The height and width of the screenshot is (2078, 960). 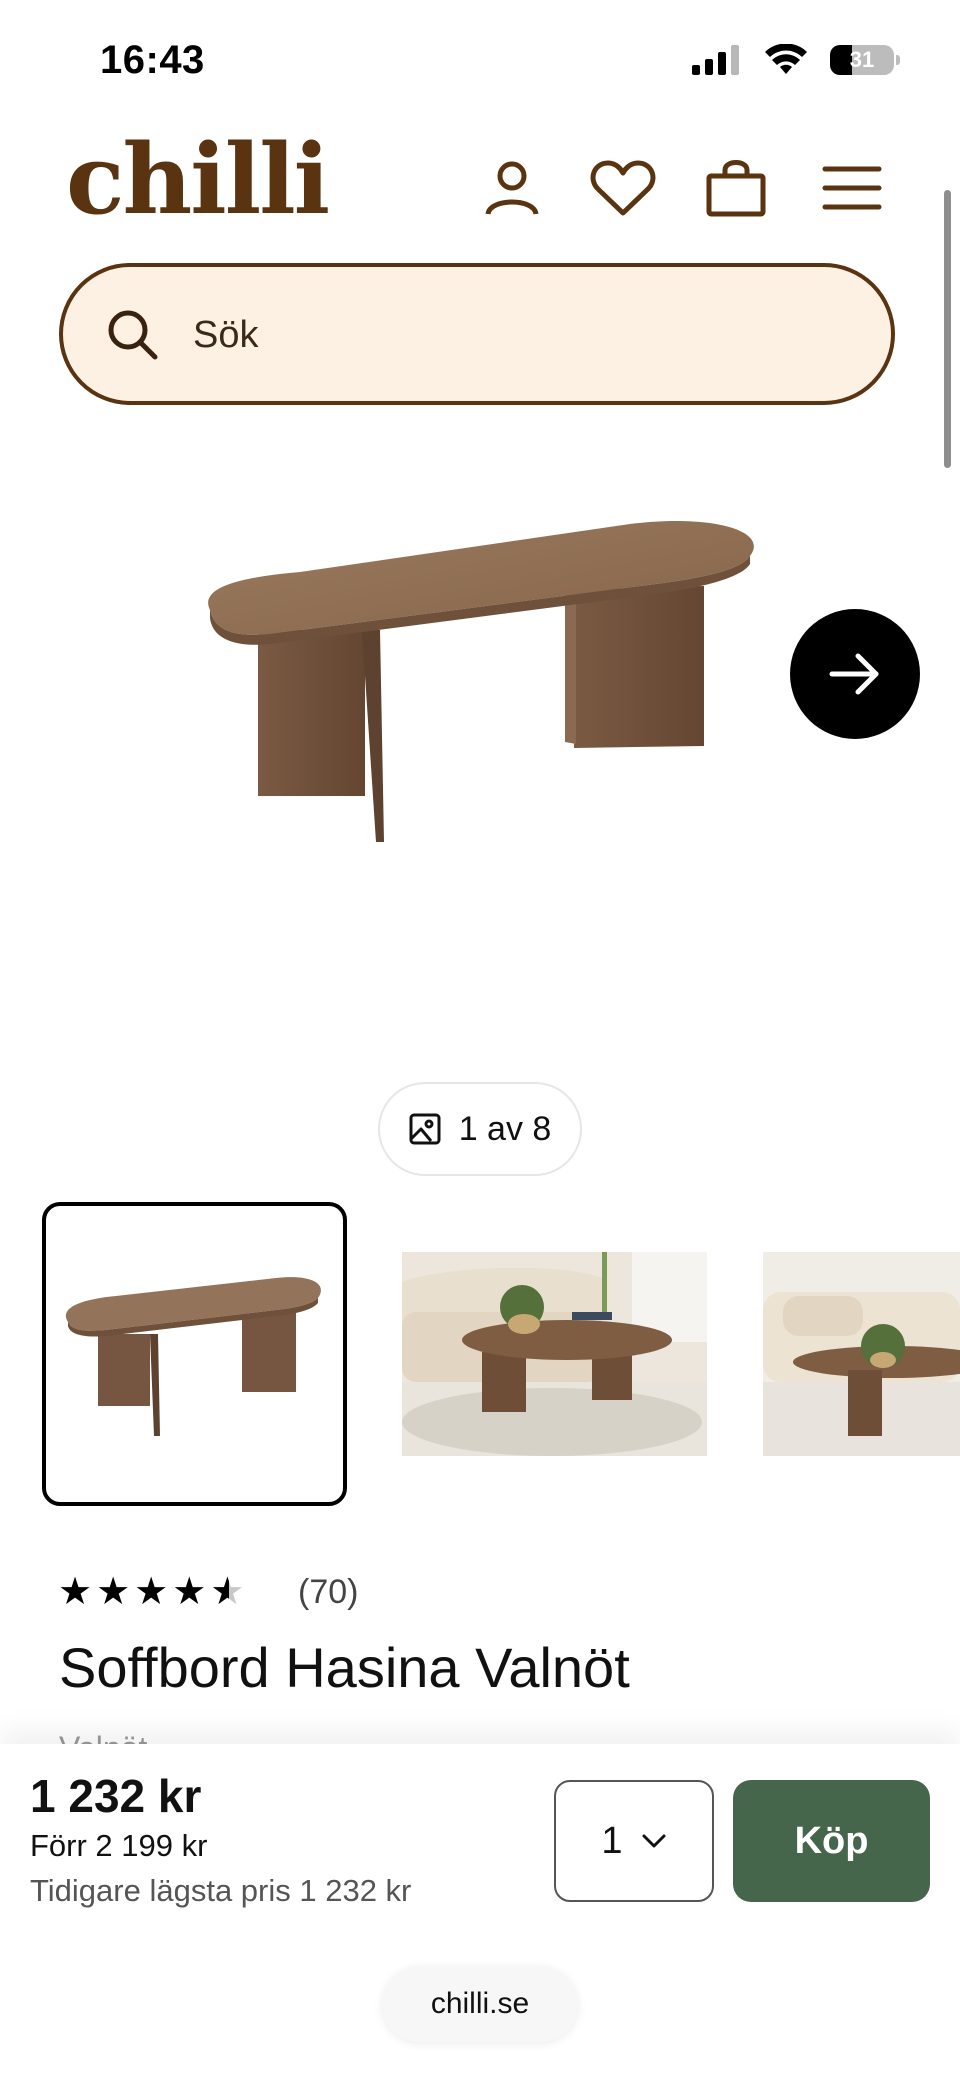 What do you see at coordinates (947, 329) in the screenshot?
I see `page-scrollbar` at bounding box center [947, 329].